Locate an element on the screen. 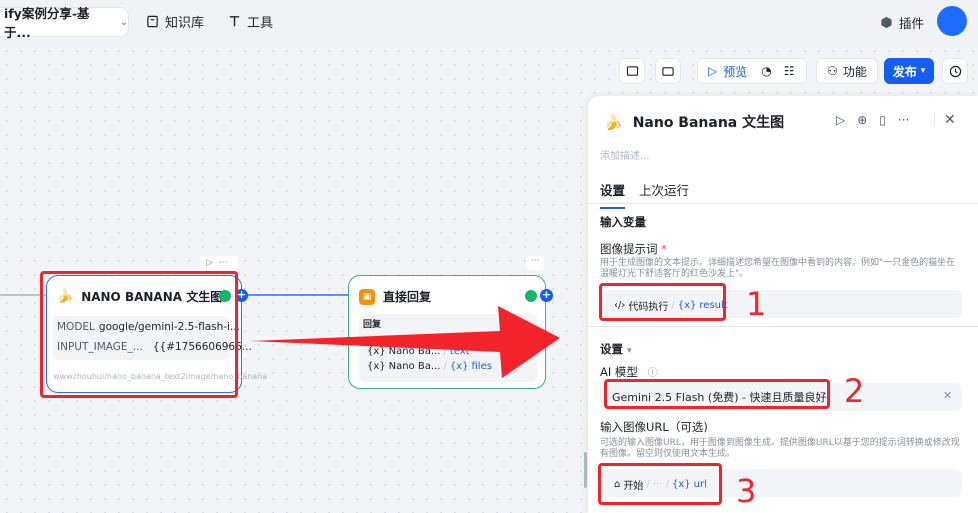 The height and width of the screenshot is (513, 978). annotation-box-node is located at coordinates (139, 334).